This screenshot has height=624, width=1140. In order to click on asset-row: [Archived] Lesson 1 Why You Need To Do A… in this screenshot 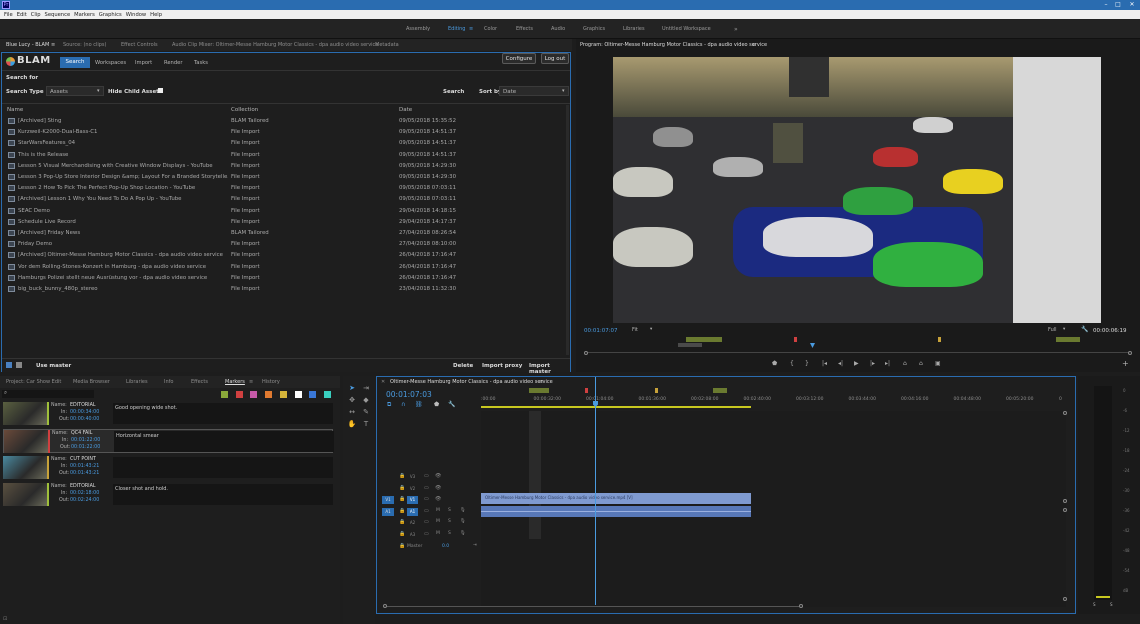, I will do `click(287, 199)`.